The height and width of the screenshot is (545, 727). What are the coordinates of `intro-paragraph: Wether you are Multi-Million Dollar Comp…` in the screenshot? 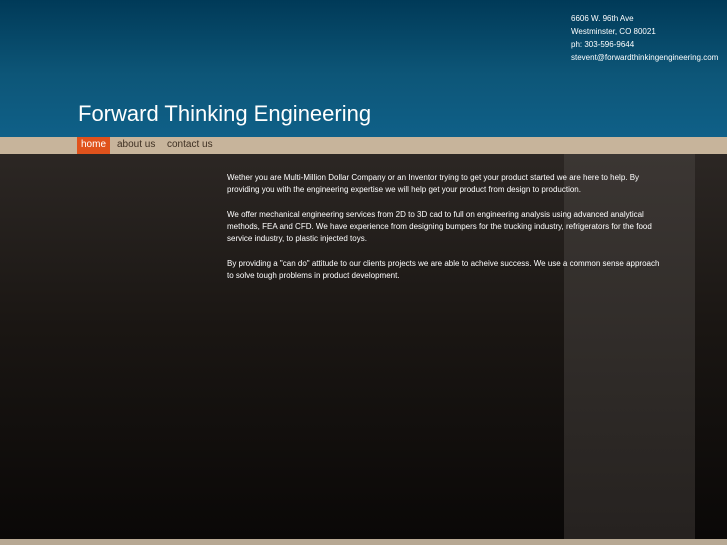 It's located at (433, 184).